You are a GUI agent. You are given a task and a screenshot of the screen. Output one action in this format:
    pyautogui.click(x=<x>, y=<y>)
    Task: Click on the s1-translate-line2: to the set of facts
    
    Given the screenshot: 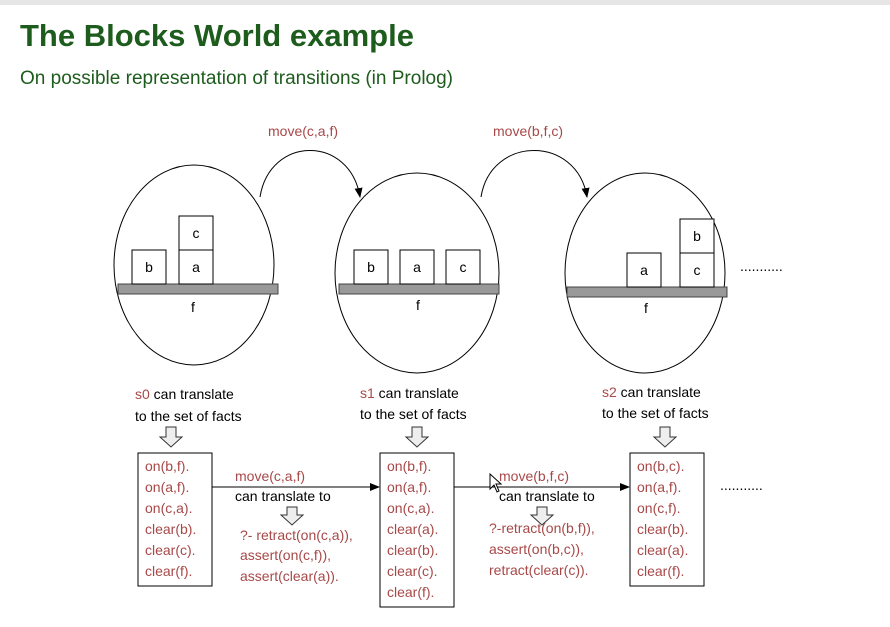 What is the action you would take?
    pyautogui.click(x=413, y=414)
    